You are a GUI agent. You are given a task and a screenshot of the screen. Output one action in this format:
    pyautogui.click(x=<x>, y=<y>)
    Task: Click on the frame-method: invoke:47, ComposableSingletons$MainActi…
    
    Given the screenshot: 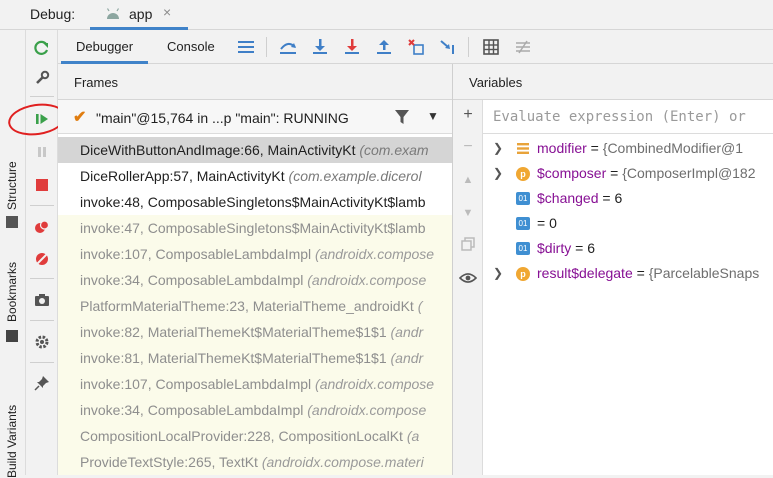 What is the action you would take?
    pyautogui.click(x=253, y=228)
    